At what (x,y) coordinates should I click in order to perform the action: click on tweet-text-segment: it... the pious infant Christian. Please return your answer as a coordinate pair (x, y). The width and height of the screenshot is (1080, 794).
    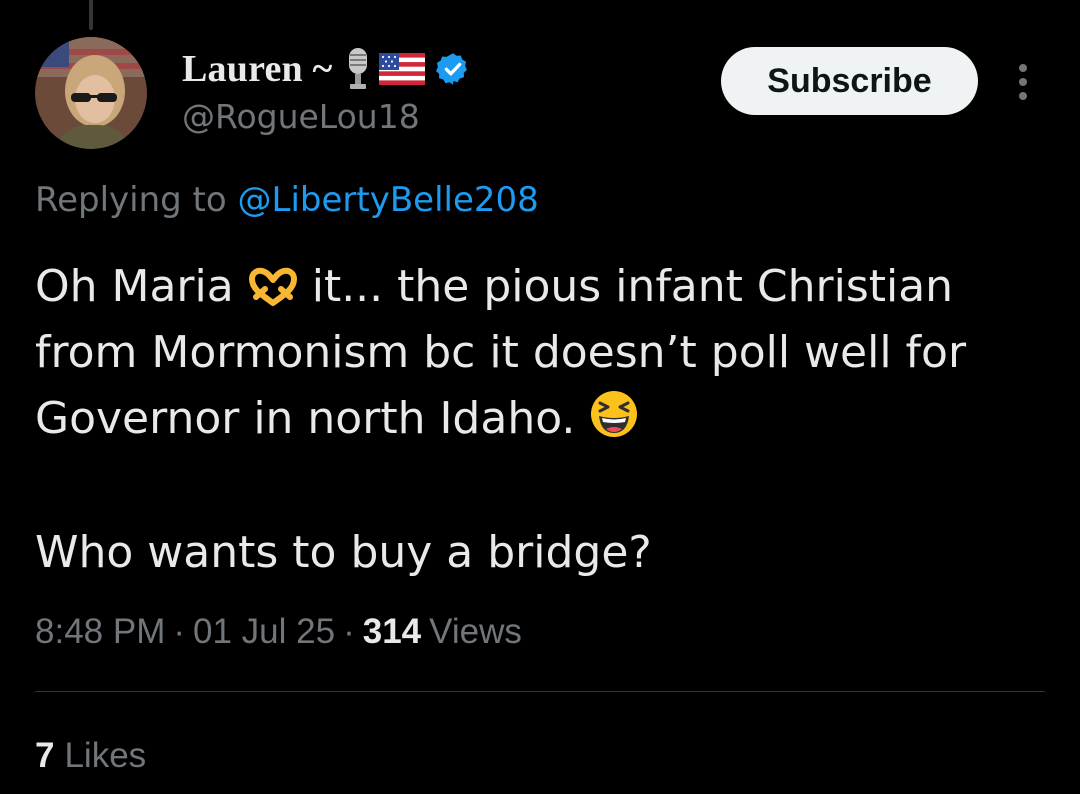
    Looking at the image, I should click on (632, 286).